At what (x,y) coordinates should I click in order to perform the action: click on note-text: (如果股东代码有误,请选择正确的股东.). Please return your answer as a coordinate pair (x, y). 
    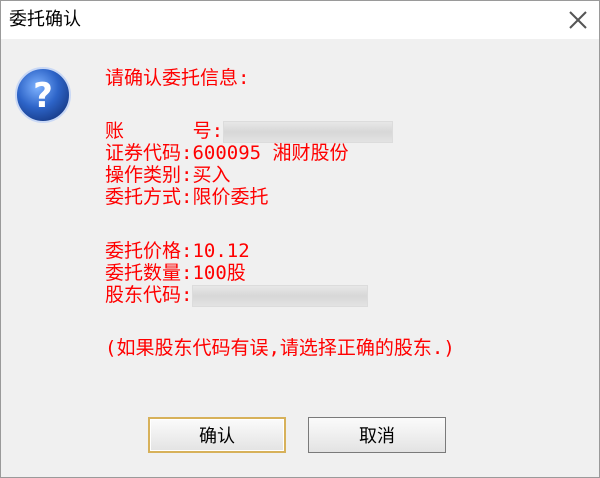
    Looking at the image, I should click on (280, 348).